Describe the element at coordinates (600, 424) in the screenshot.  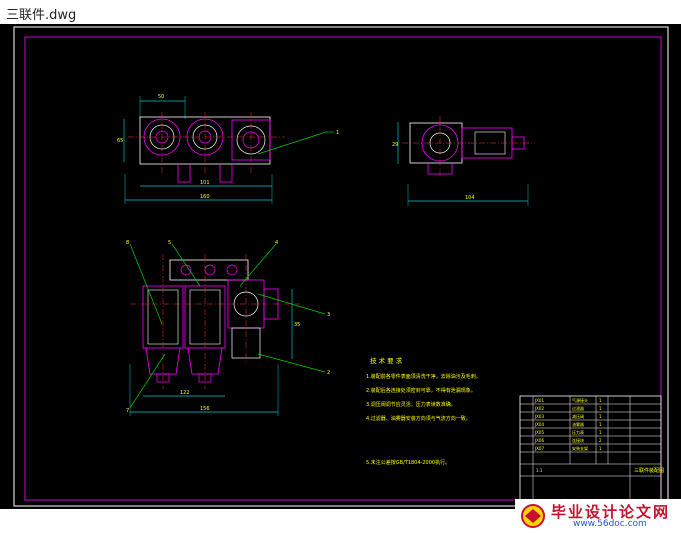
I see `tb-qty-4: 1` at that location.